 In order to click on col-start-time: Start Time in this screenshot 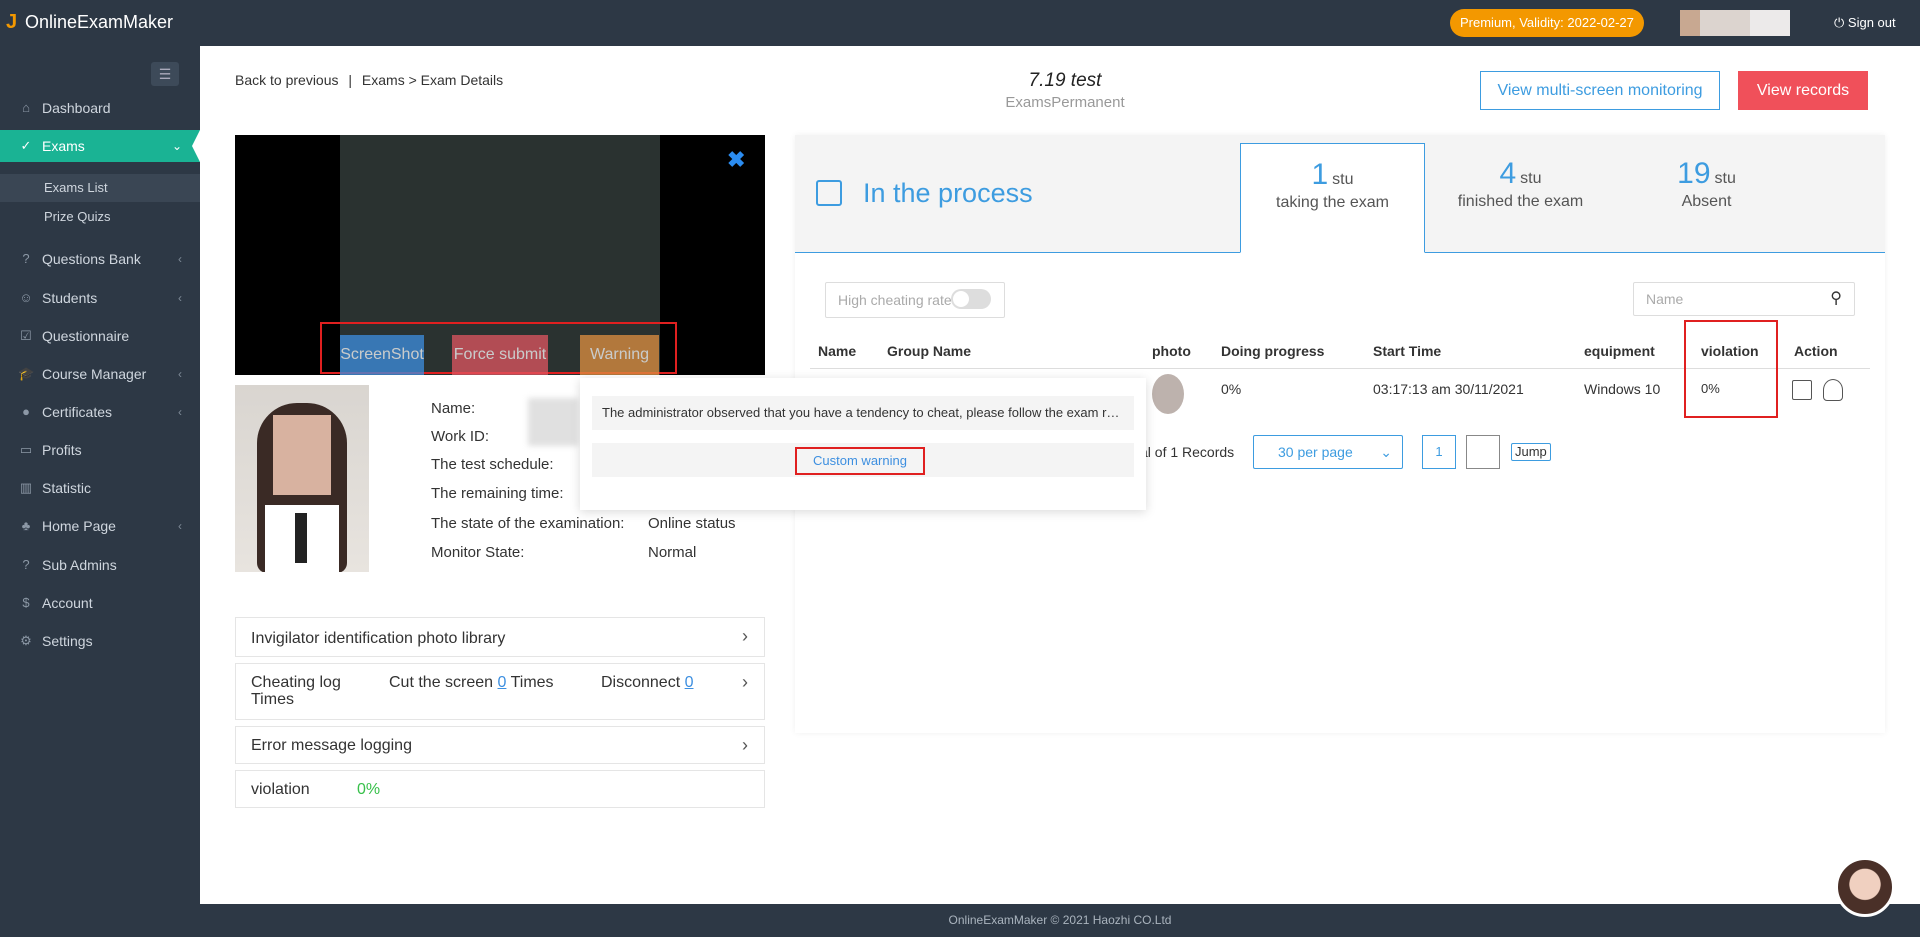, I will do `click(1407, 351)`.